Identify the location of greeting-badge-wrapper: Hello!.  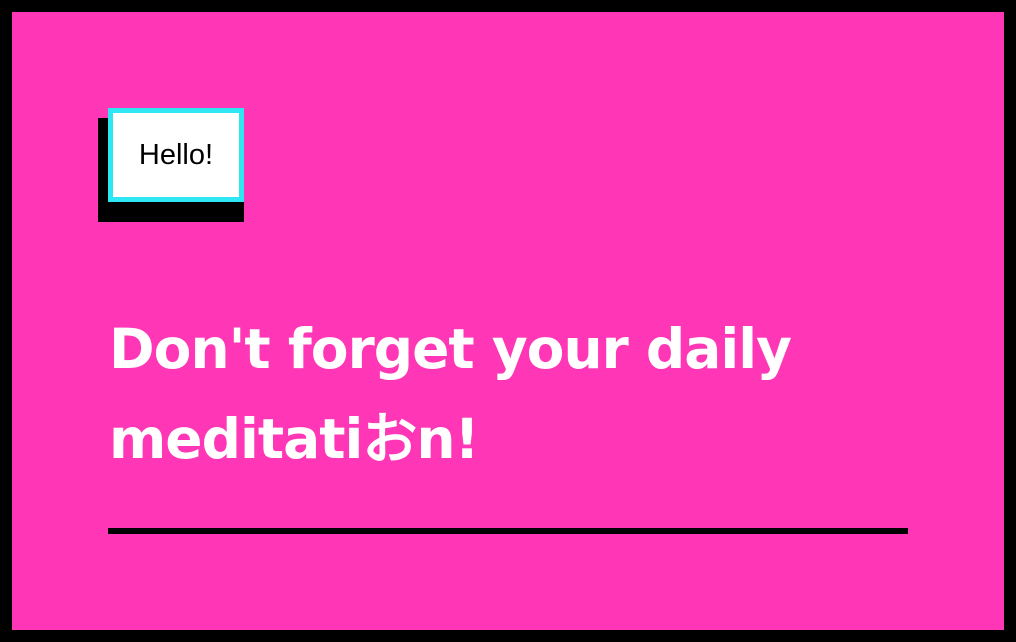
(171, 165).